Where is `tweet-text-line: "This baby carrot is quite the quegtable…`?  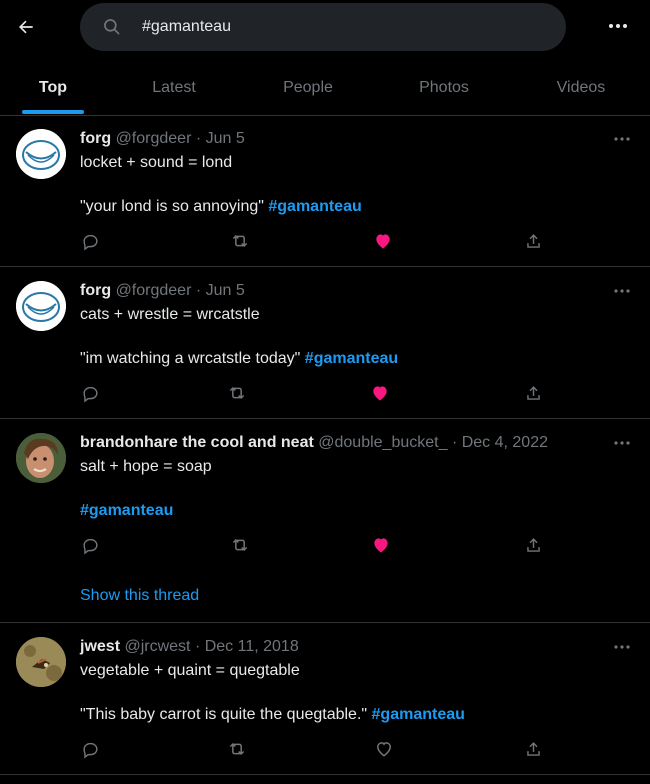 tweet-text-line: "This baby carrot is quite the quegtable… is located at coordinates (272, 715).